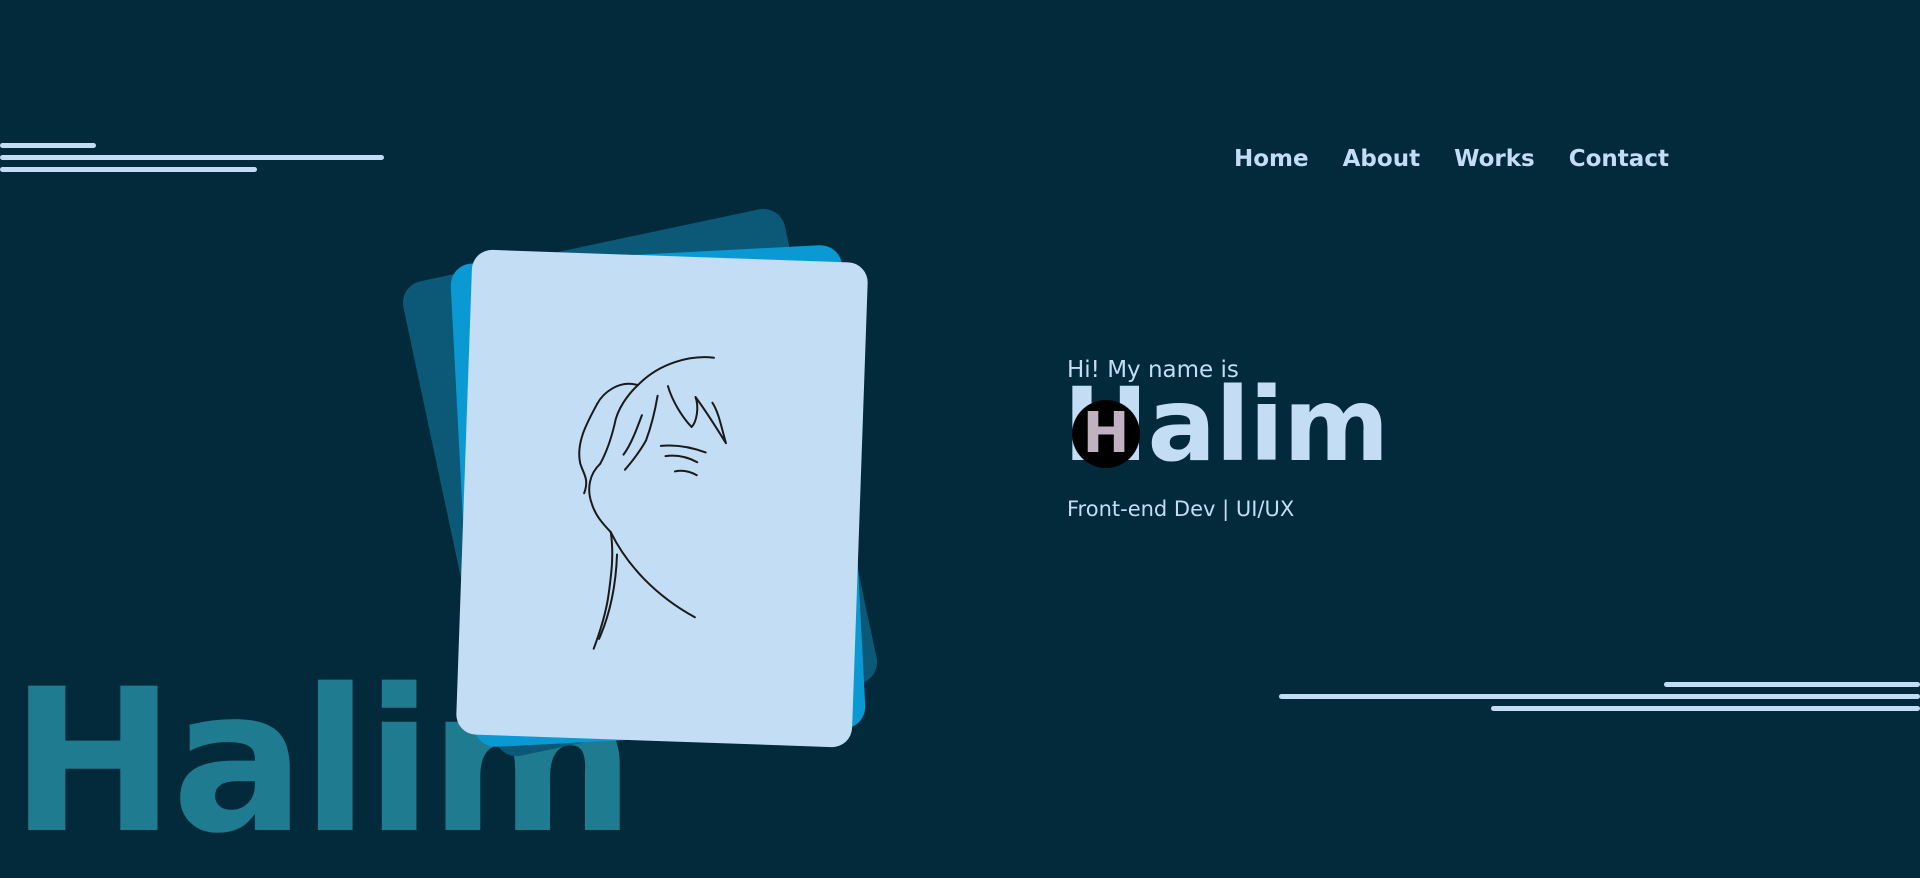  What do you see at coordinates (1619, 159) in the screenshot?
I see `nav-contact: Contact` at bounding box center [1619, 159].